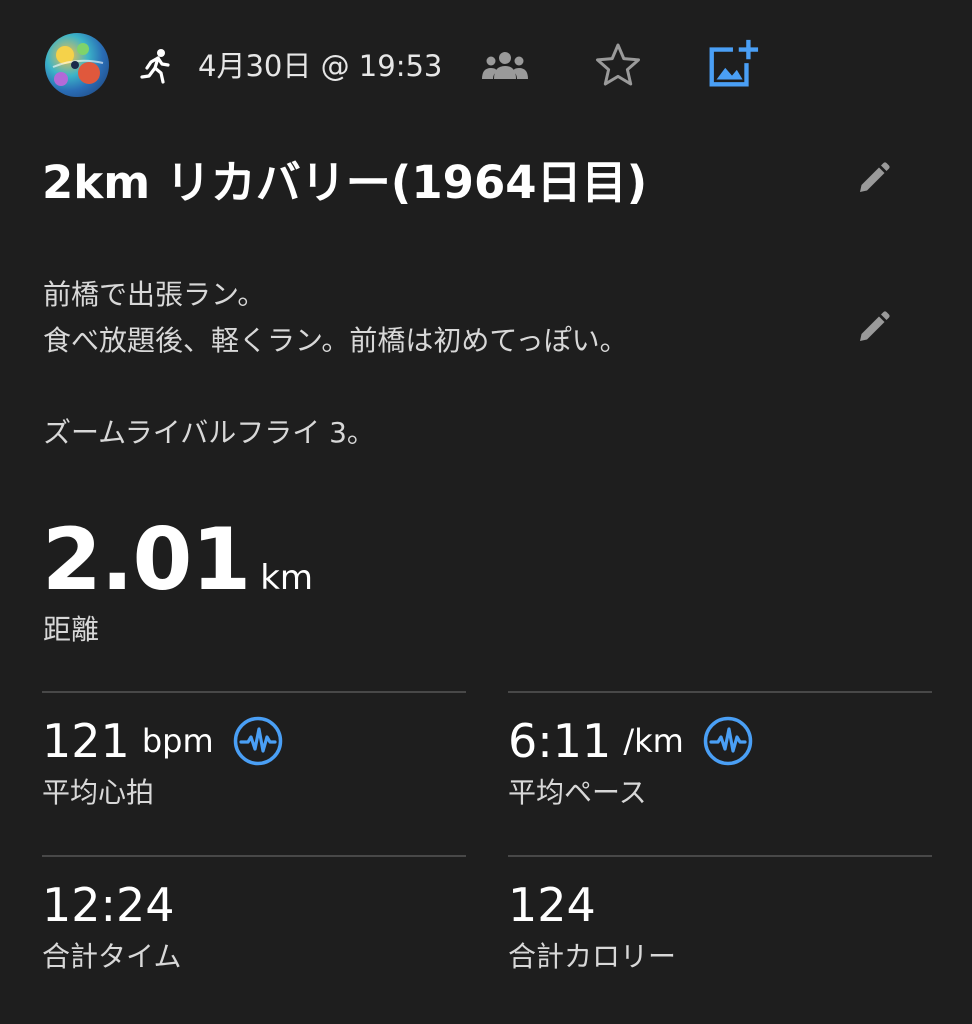  I want to click on group-people-icon, so click(505, 65).